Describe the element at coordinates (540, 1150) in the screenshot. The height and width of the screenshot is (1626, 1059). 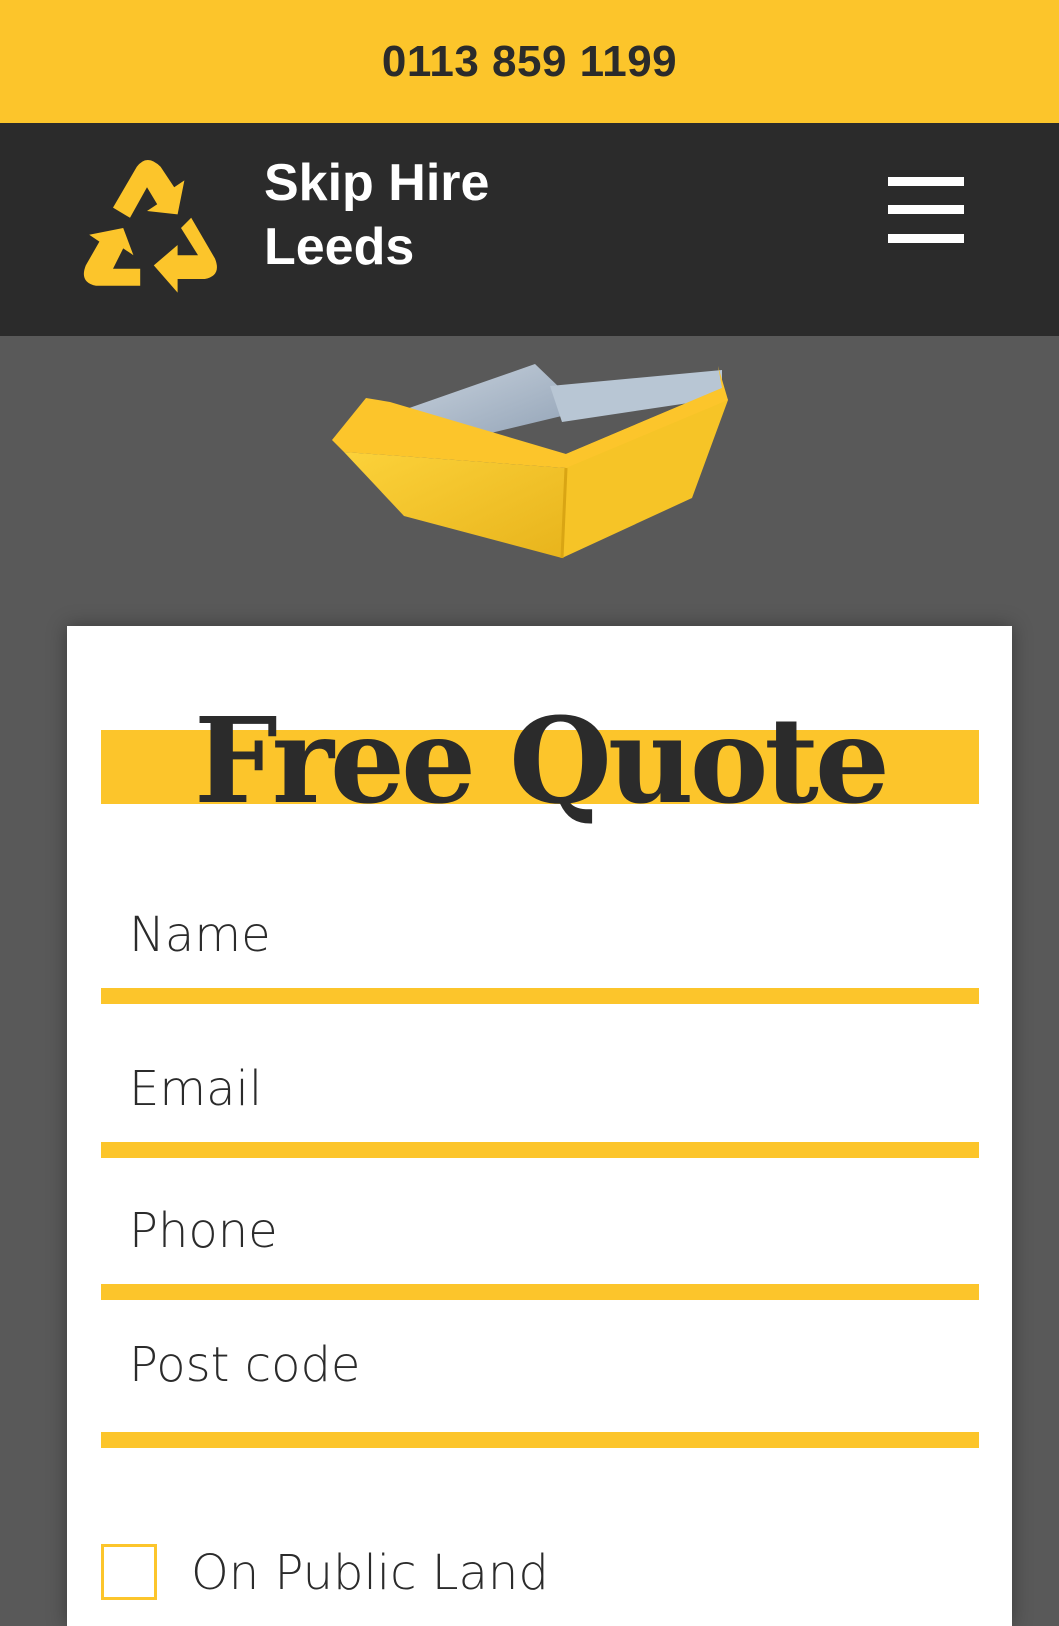
I see `email-underline` at that location.